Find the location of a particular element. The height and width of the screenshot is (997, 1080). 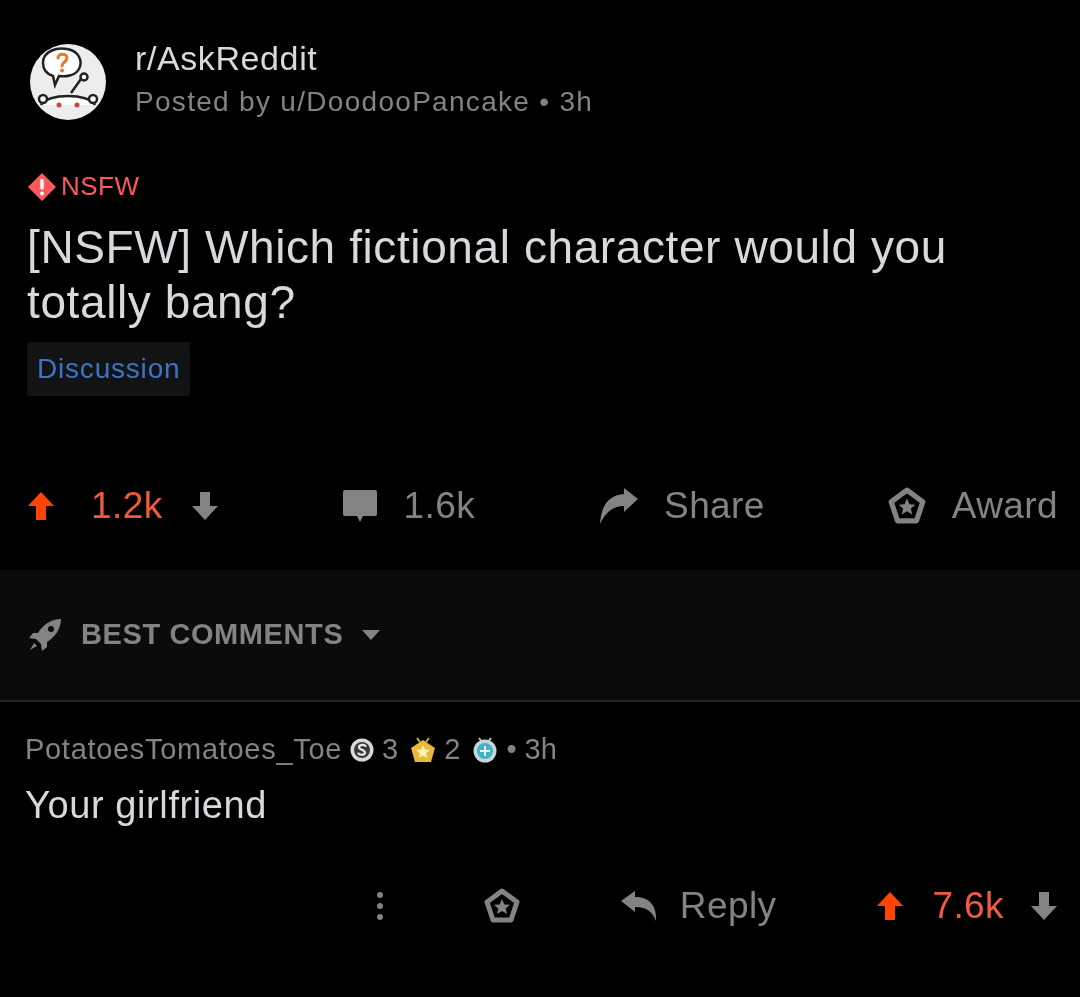

star-medal-icon is located at coordinates (423, 749).